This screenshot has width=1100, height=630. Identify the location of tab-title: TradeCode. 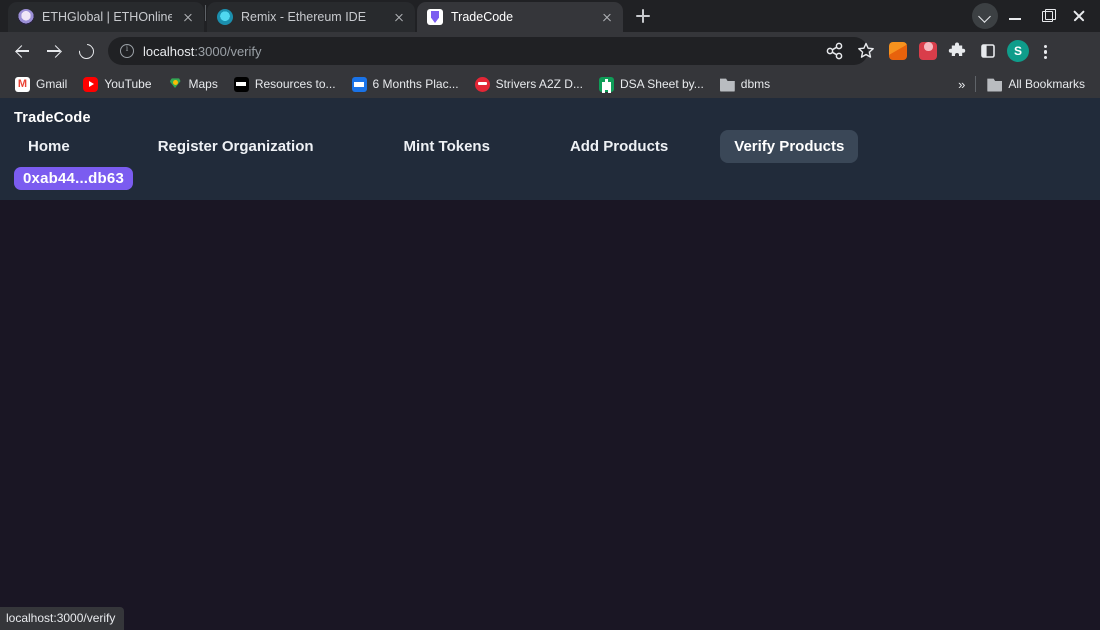
(482, 17).